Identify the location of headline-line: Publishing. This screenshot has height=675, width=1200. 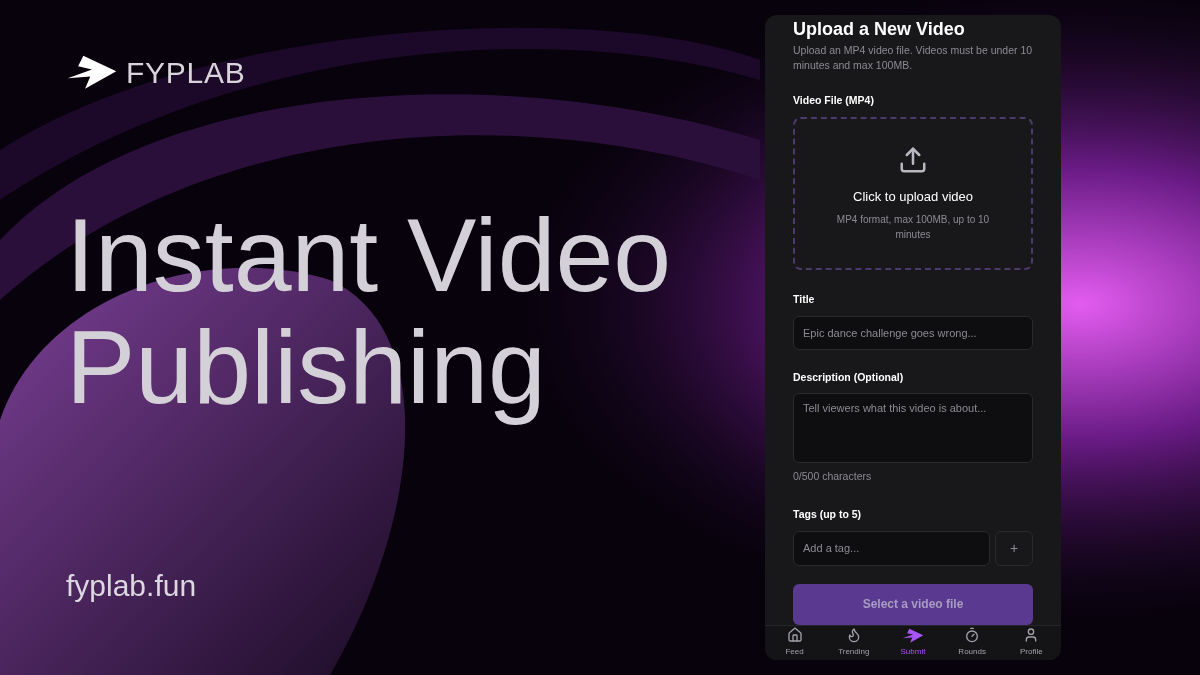
(306, 367).